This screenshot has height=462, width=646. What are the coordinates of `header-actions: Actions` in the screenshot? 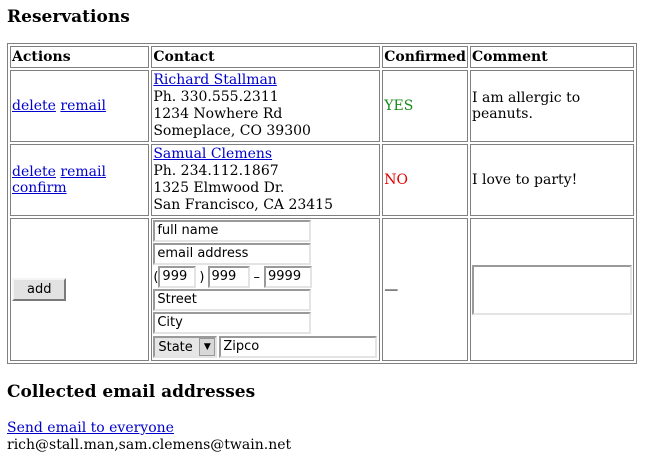 It's located at (80, 57).